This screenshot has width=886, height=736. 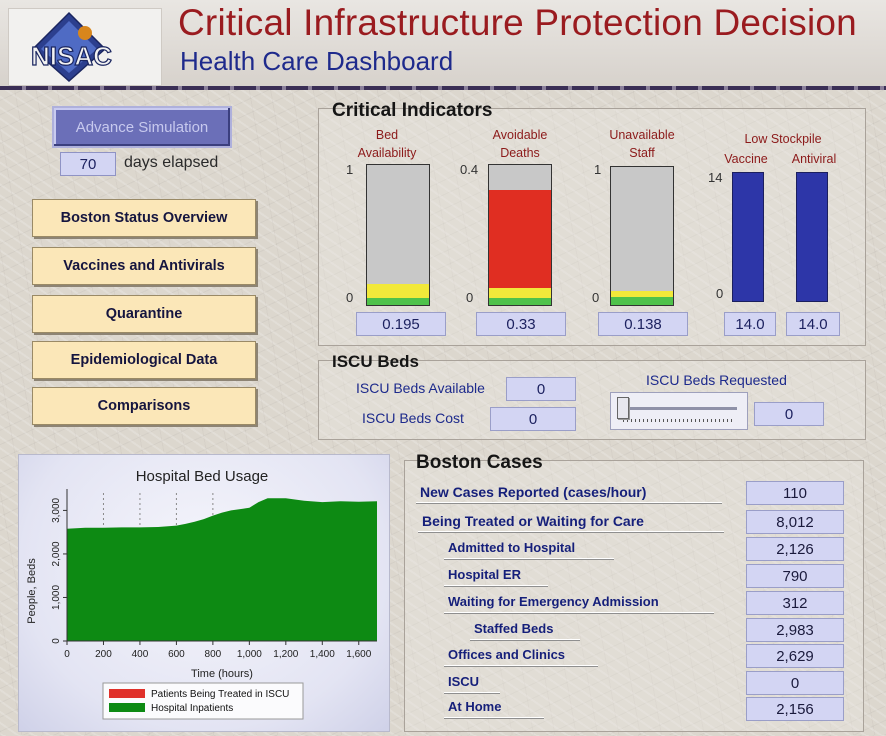 What do you see at coordinates (812, 237) in the screenshot?
I see `antiviral-bar` at bounding box center [812, 237].